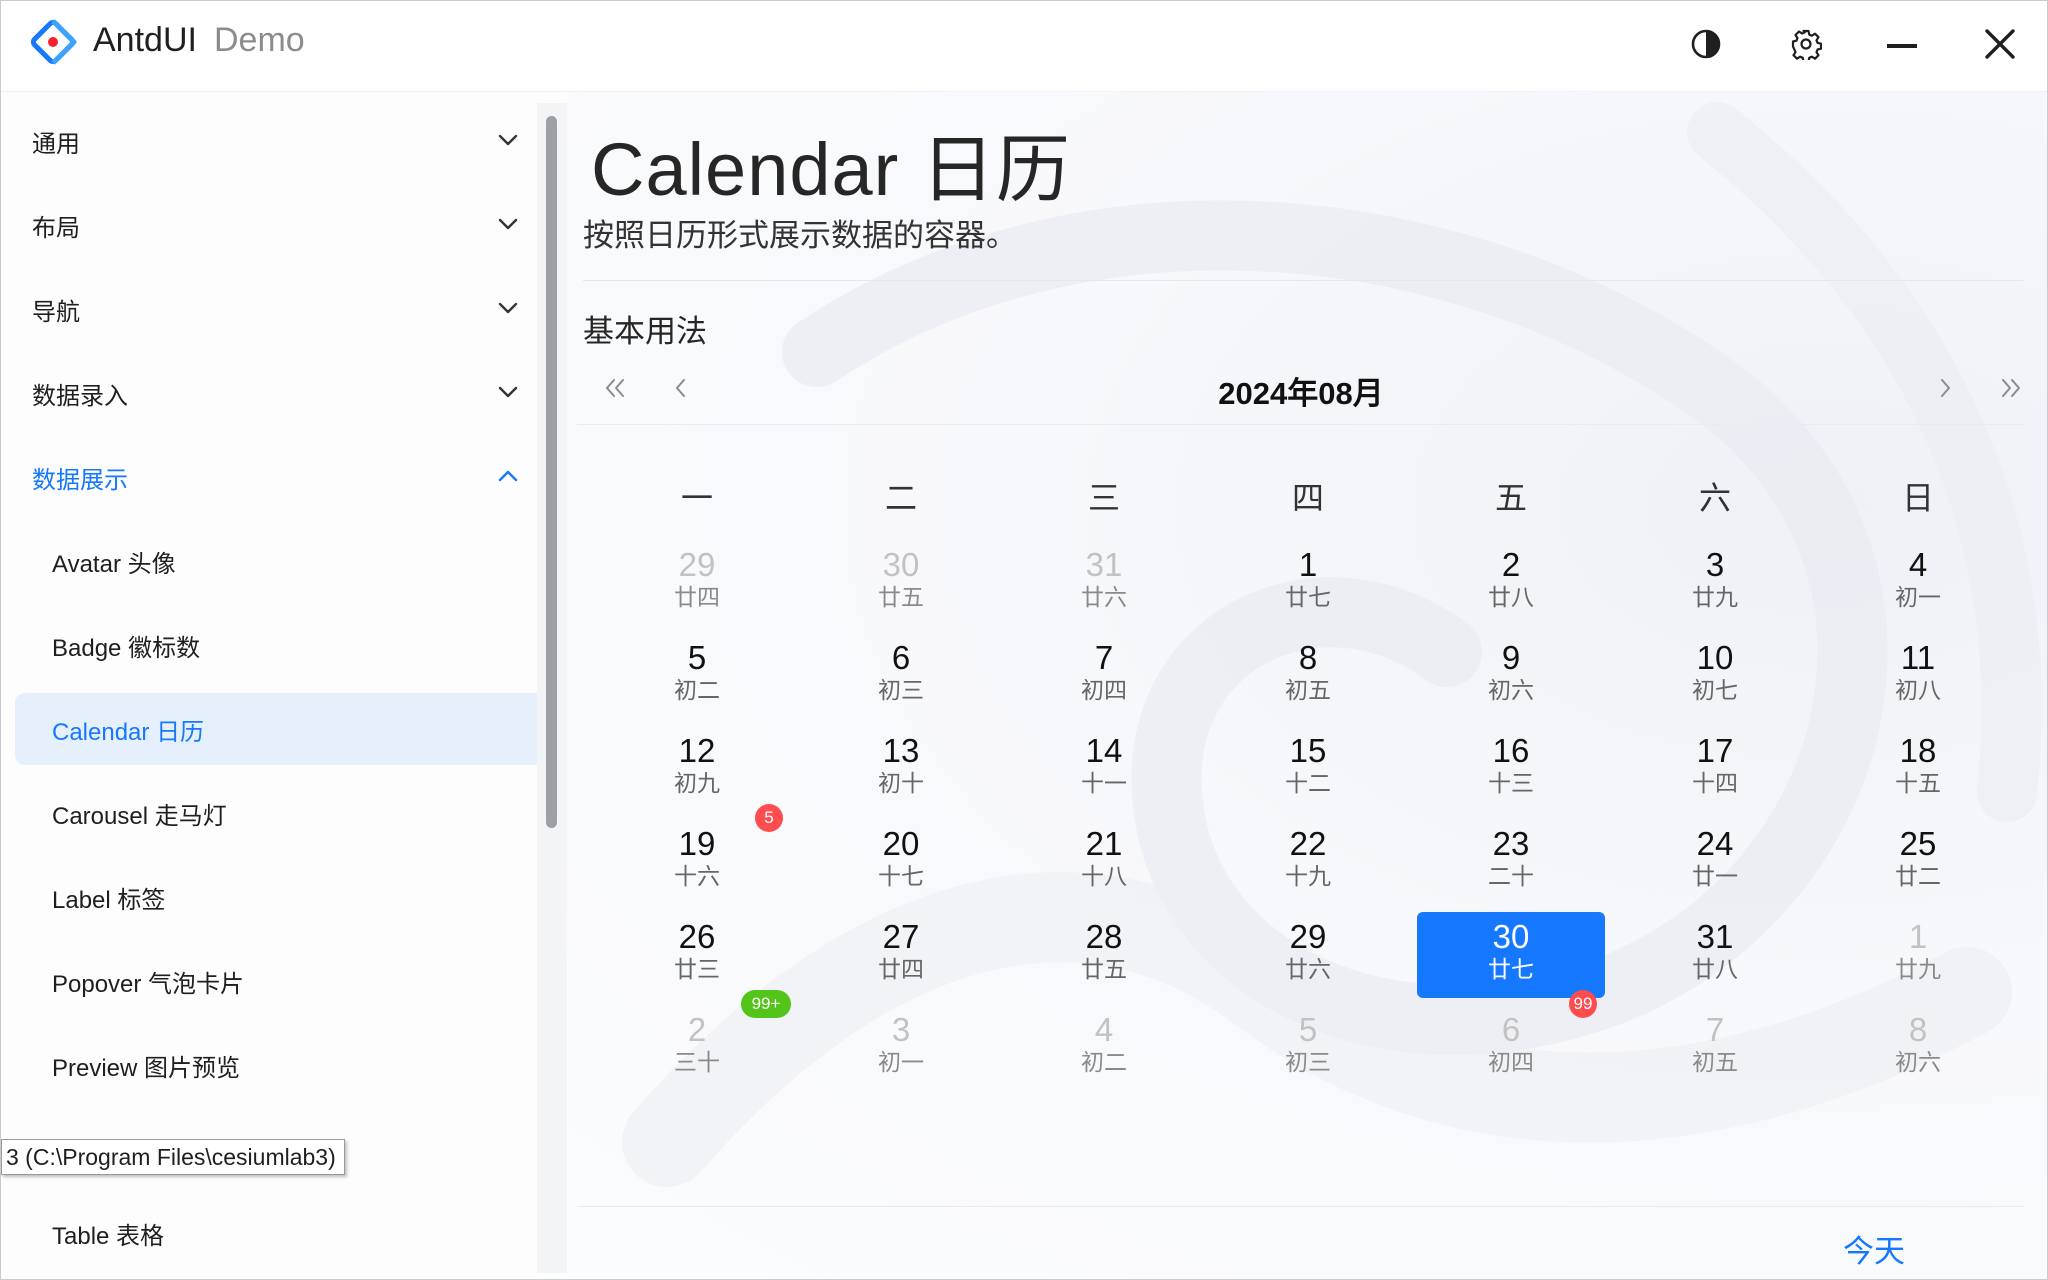  I want to click on sidebar-item-label: Preview 图片预览, so click(146, 1068).